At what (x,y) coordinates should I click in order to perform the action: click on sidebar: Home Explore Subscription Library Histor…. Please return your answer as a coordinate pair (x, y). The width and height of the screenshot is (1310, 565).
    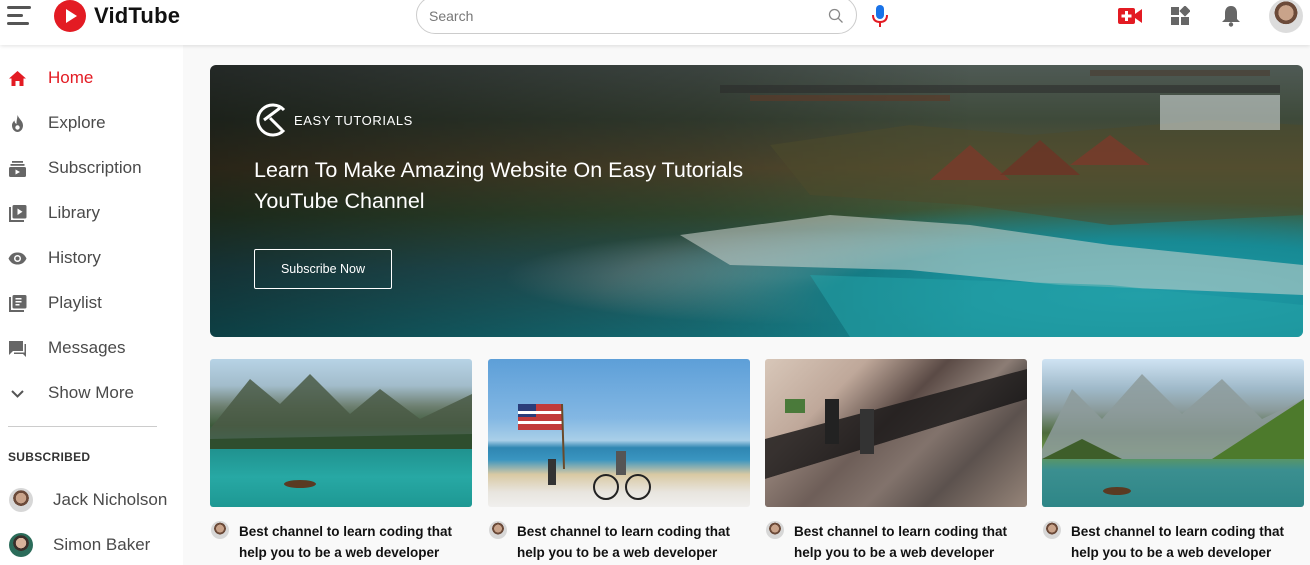
    Looking at the image, I should click on (91, 305).